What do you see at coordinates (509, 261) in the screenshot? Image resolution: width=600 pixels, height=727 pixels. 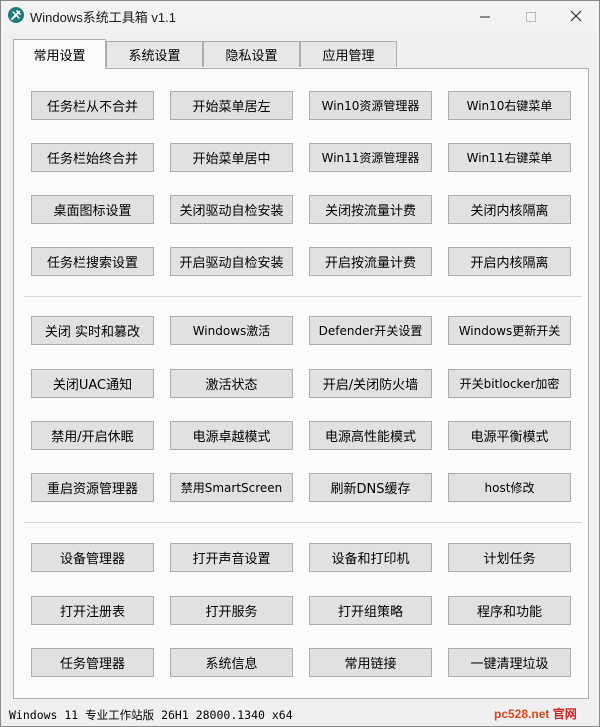 I see `enable-core-isolation-button: 开启内核隔离` at bounding box center [509, 261].